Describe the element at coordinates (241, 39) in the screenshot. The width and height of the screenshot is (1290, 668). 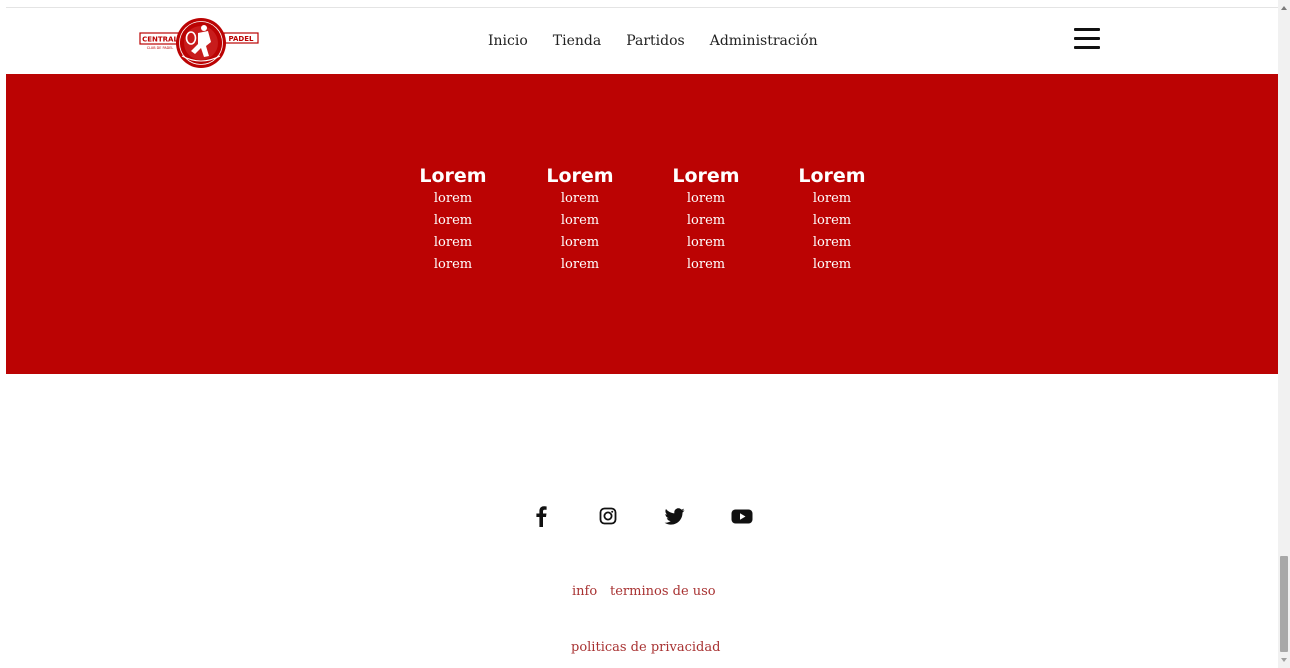
I see `svg-text: PADEL` at that location.